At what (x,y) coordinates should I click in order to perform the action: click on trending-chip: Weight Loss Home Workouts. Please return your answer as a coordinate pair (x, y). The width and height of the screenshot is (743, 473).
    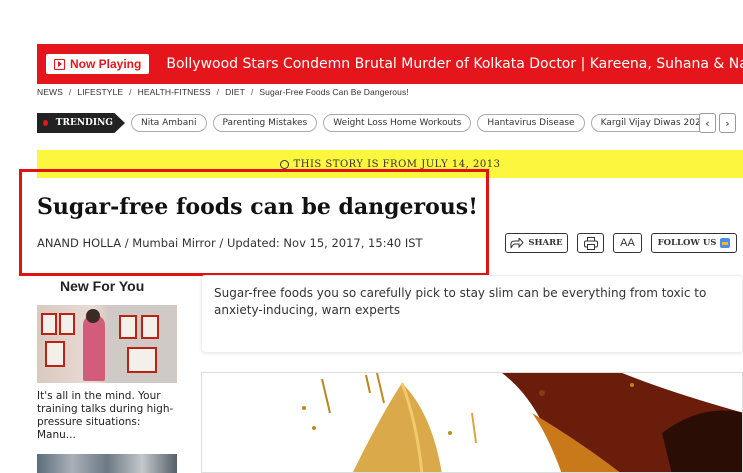
    Looking at the image, I should click on (397, 123).